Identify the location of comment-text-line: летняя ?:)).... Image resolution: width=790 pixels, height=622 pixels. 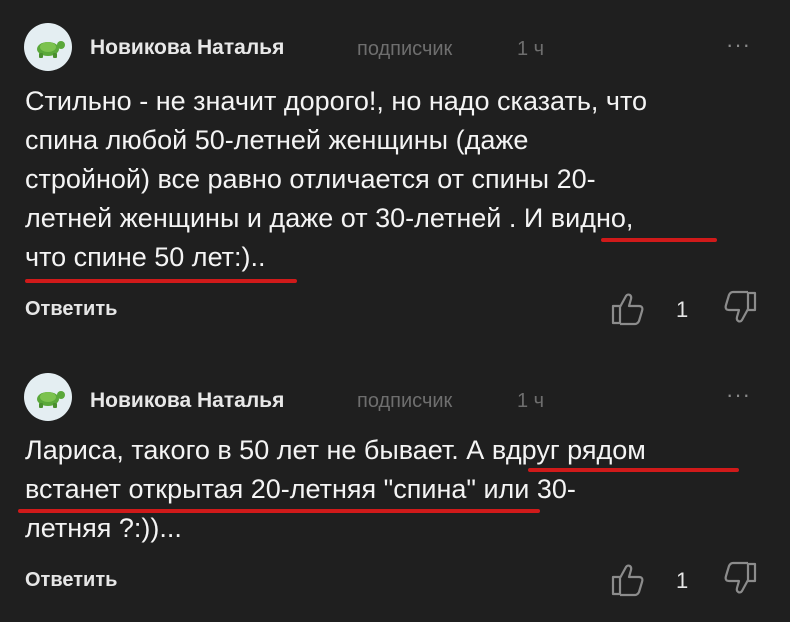
(103, 528).